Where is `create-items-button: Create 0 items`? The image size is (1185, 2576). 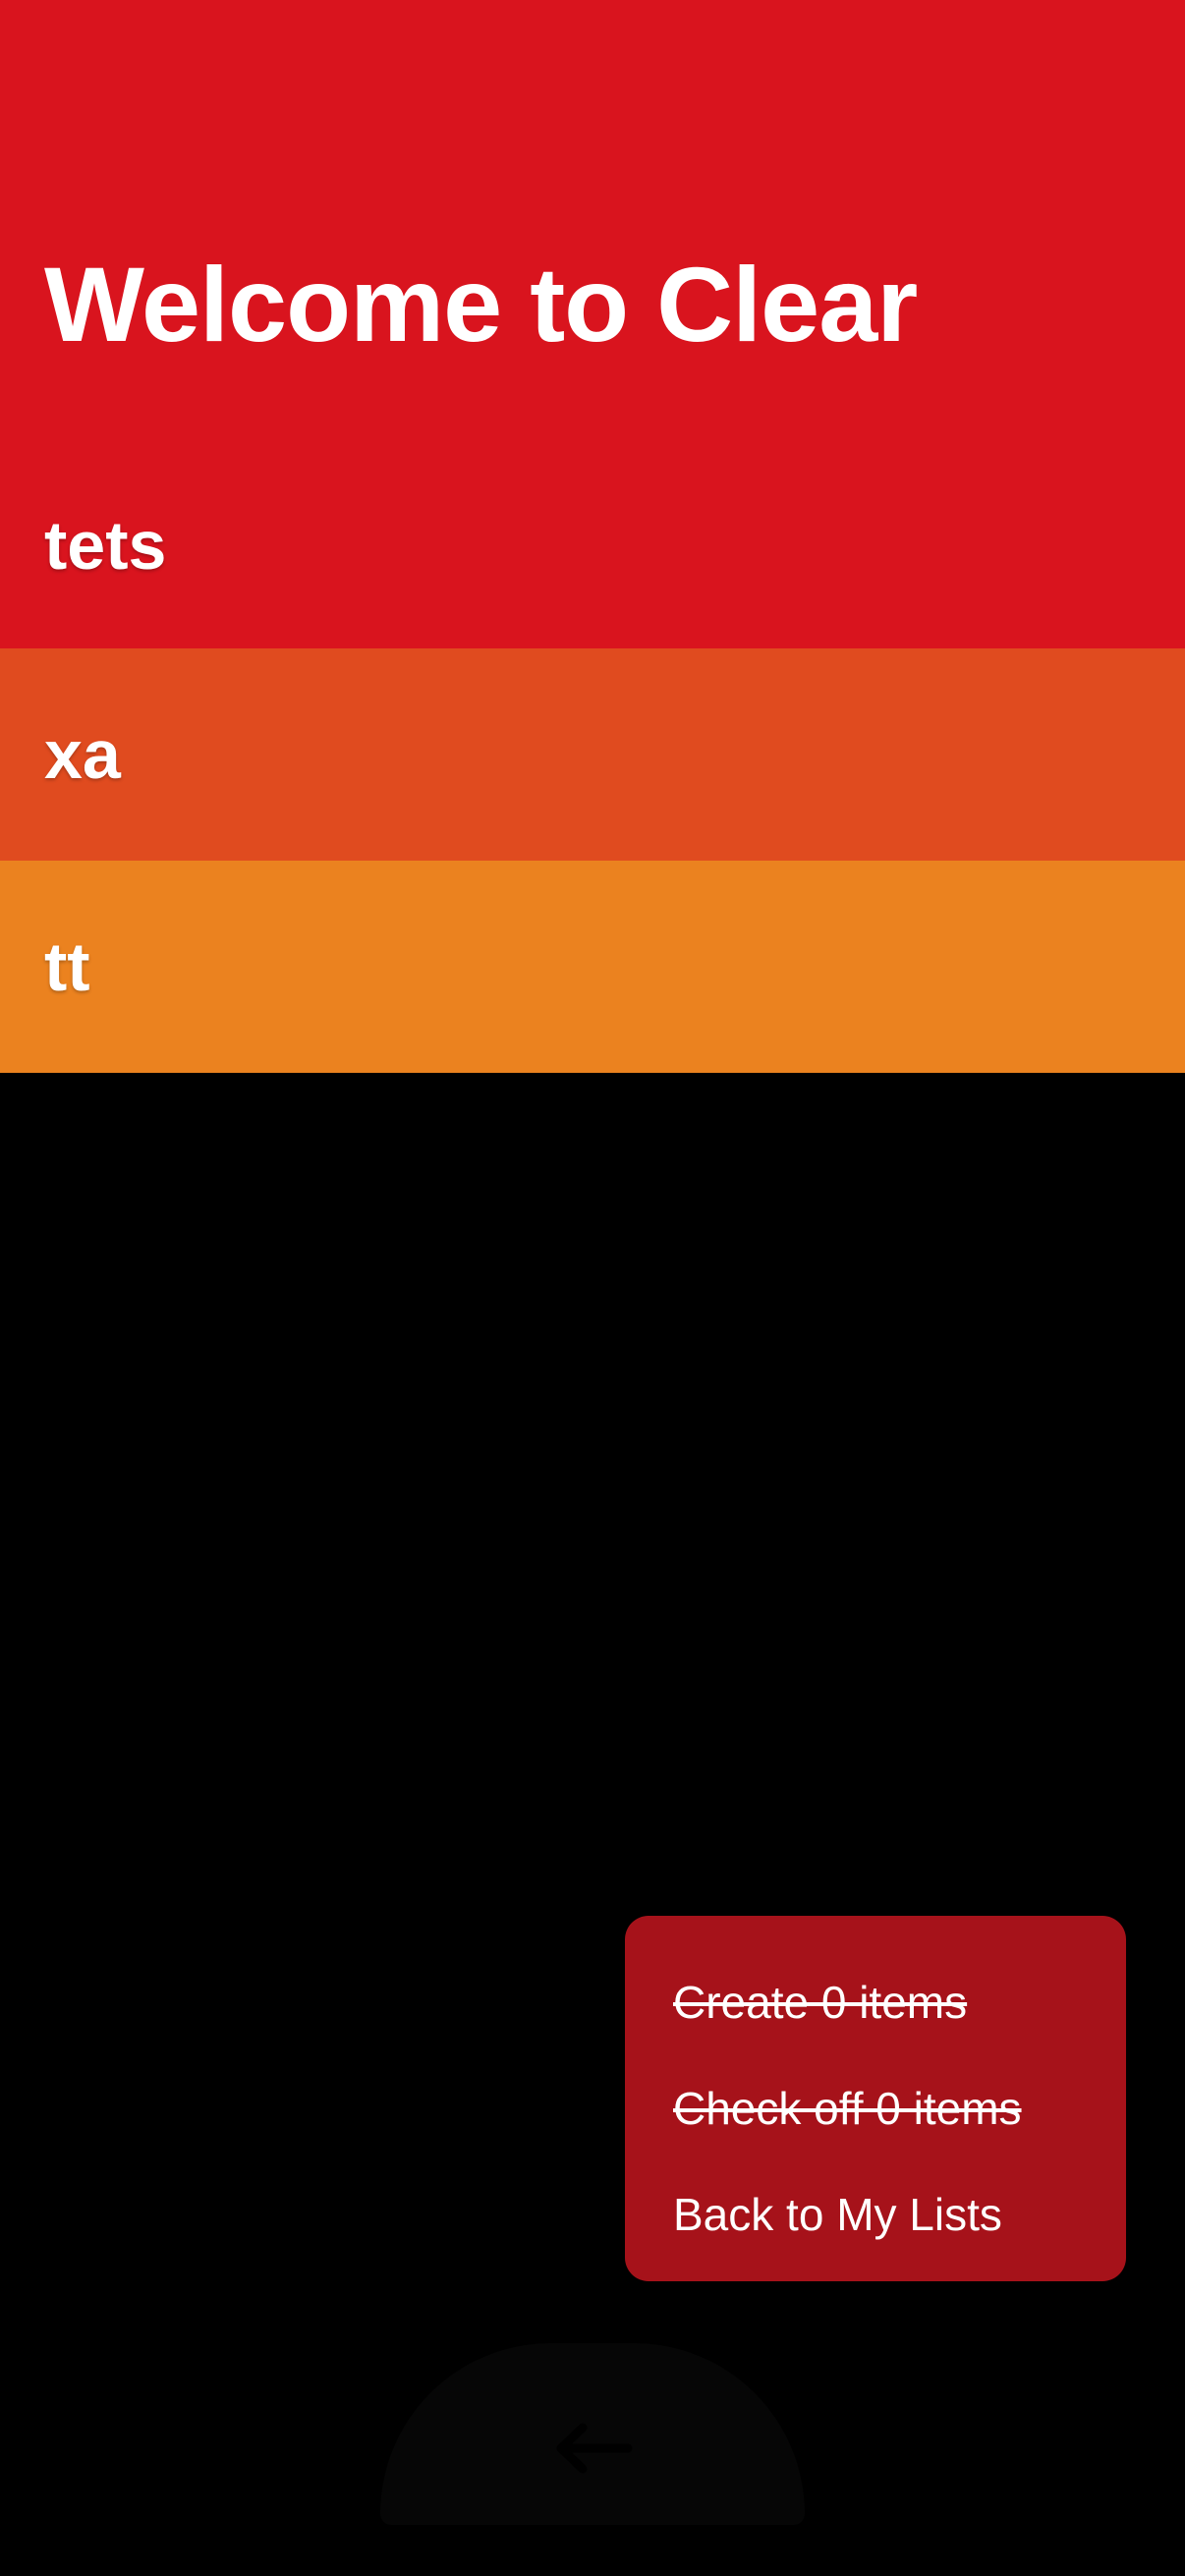
create-items-button: Create 0 items is located at coordinates (900, 2002).